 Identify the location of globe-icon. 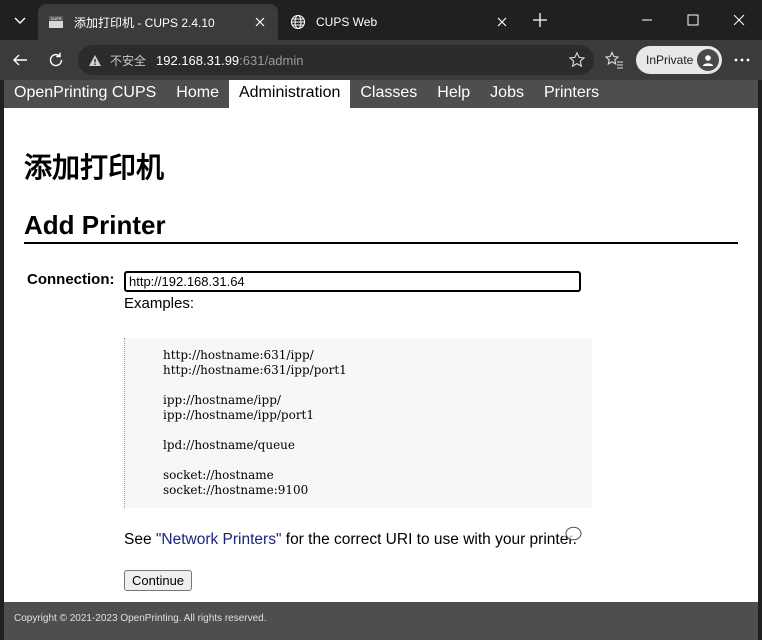
(298, 22).